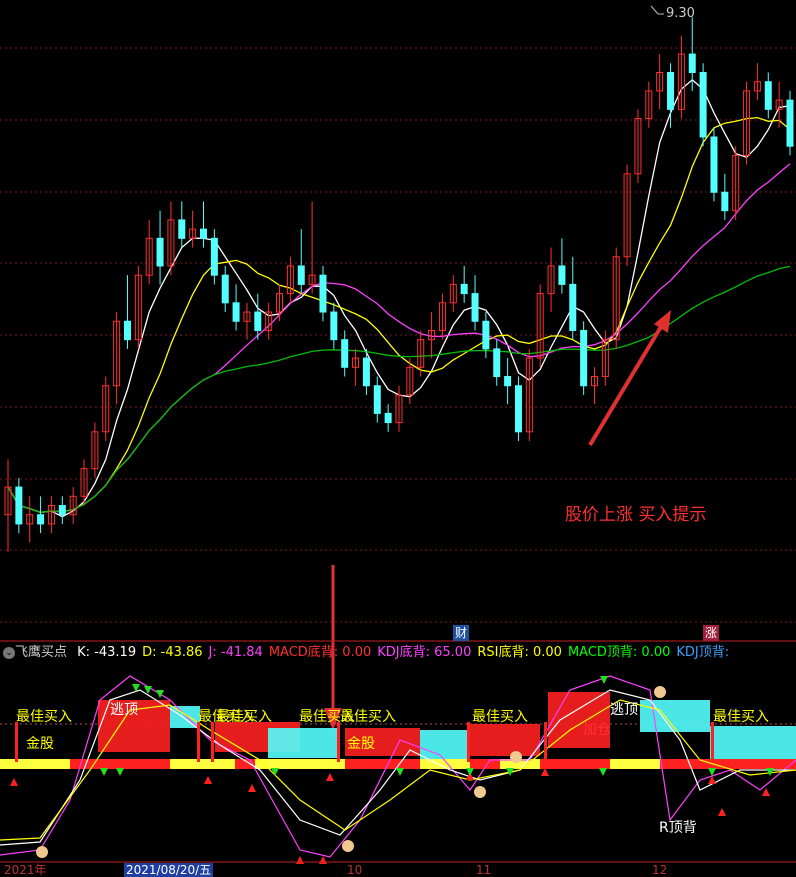  I want to click on indicator-field: RSI底背: 0.00, so click(519, 652).